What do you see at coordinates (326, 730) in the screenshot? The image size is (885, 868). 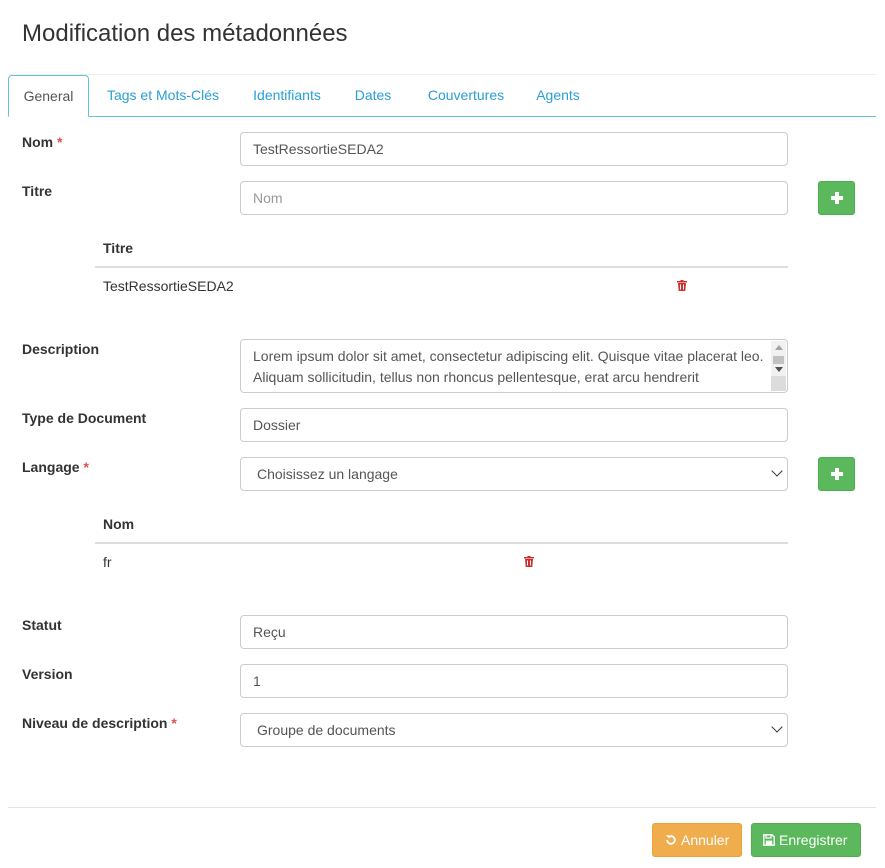 I see `niveau-description-selected-value: Groupe de documents` at bounding box center [326, 730].